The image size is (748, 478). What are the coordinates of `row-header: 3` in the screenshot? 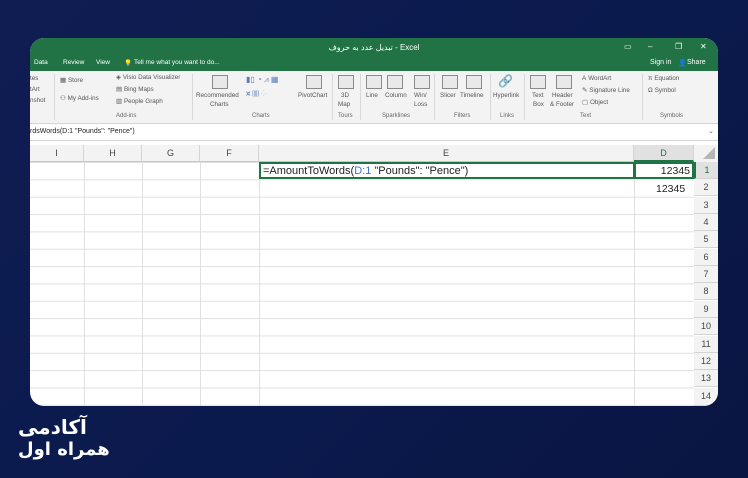 It's located at (706, 205).